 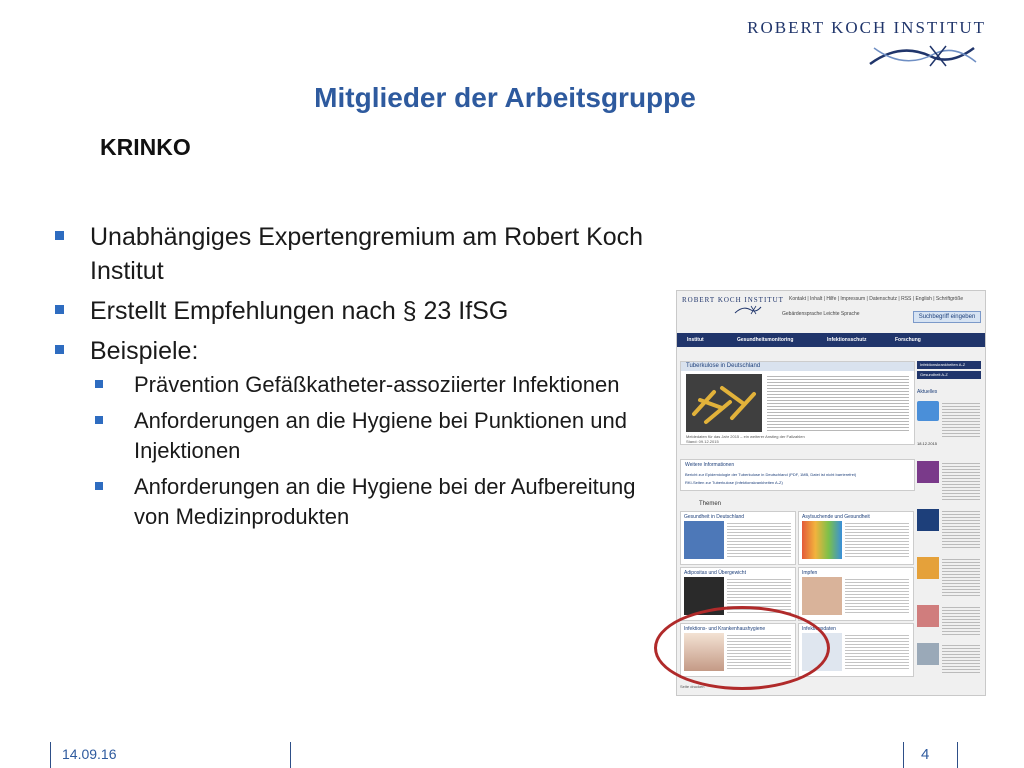 I want to click on sidebar-gesundheit-dropdown: Gesundheit A-Z, so click(x=949, y=375).